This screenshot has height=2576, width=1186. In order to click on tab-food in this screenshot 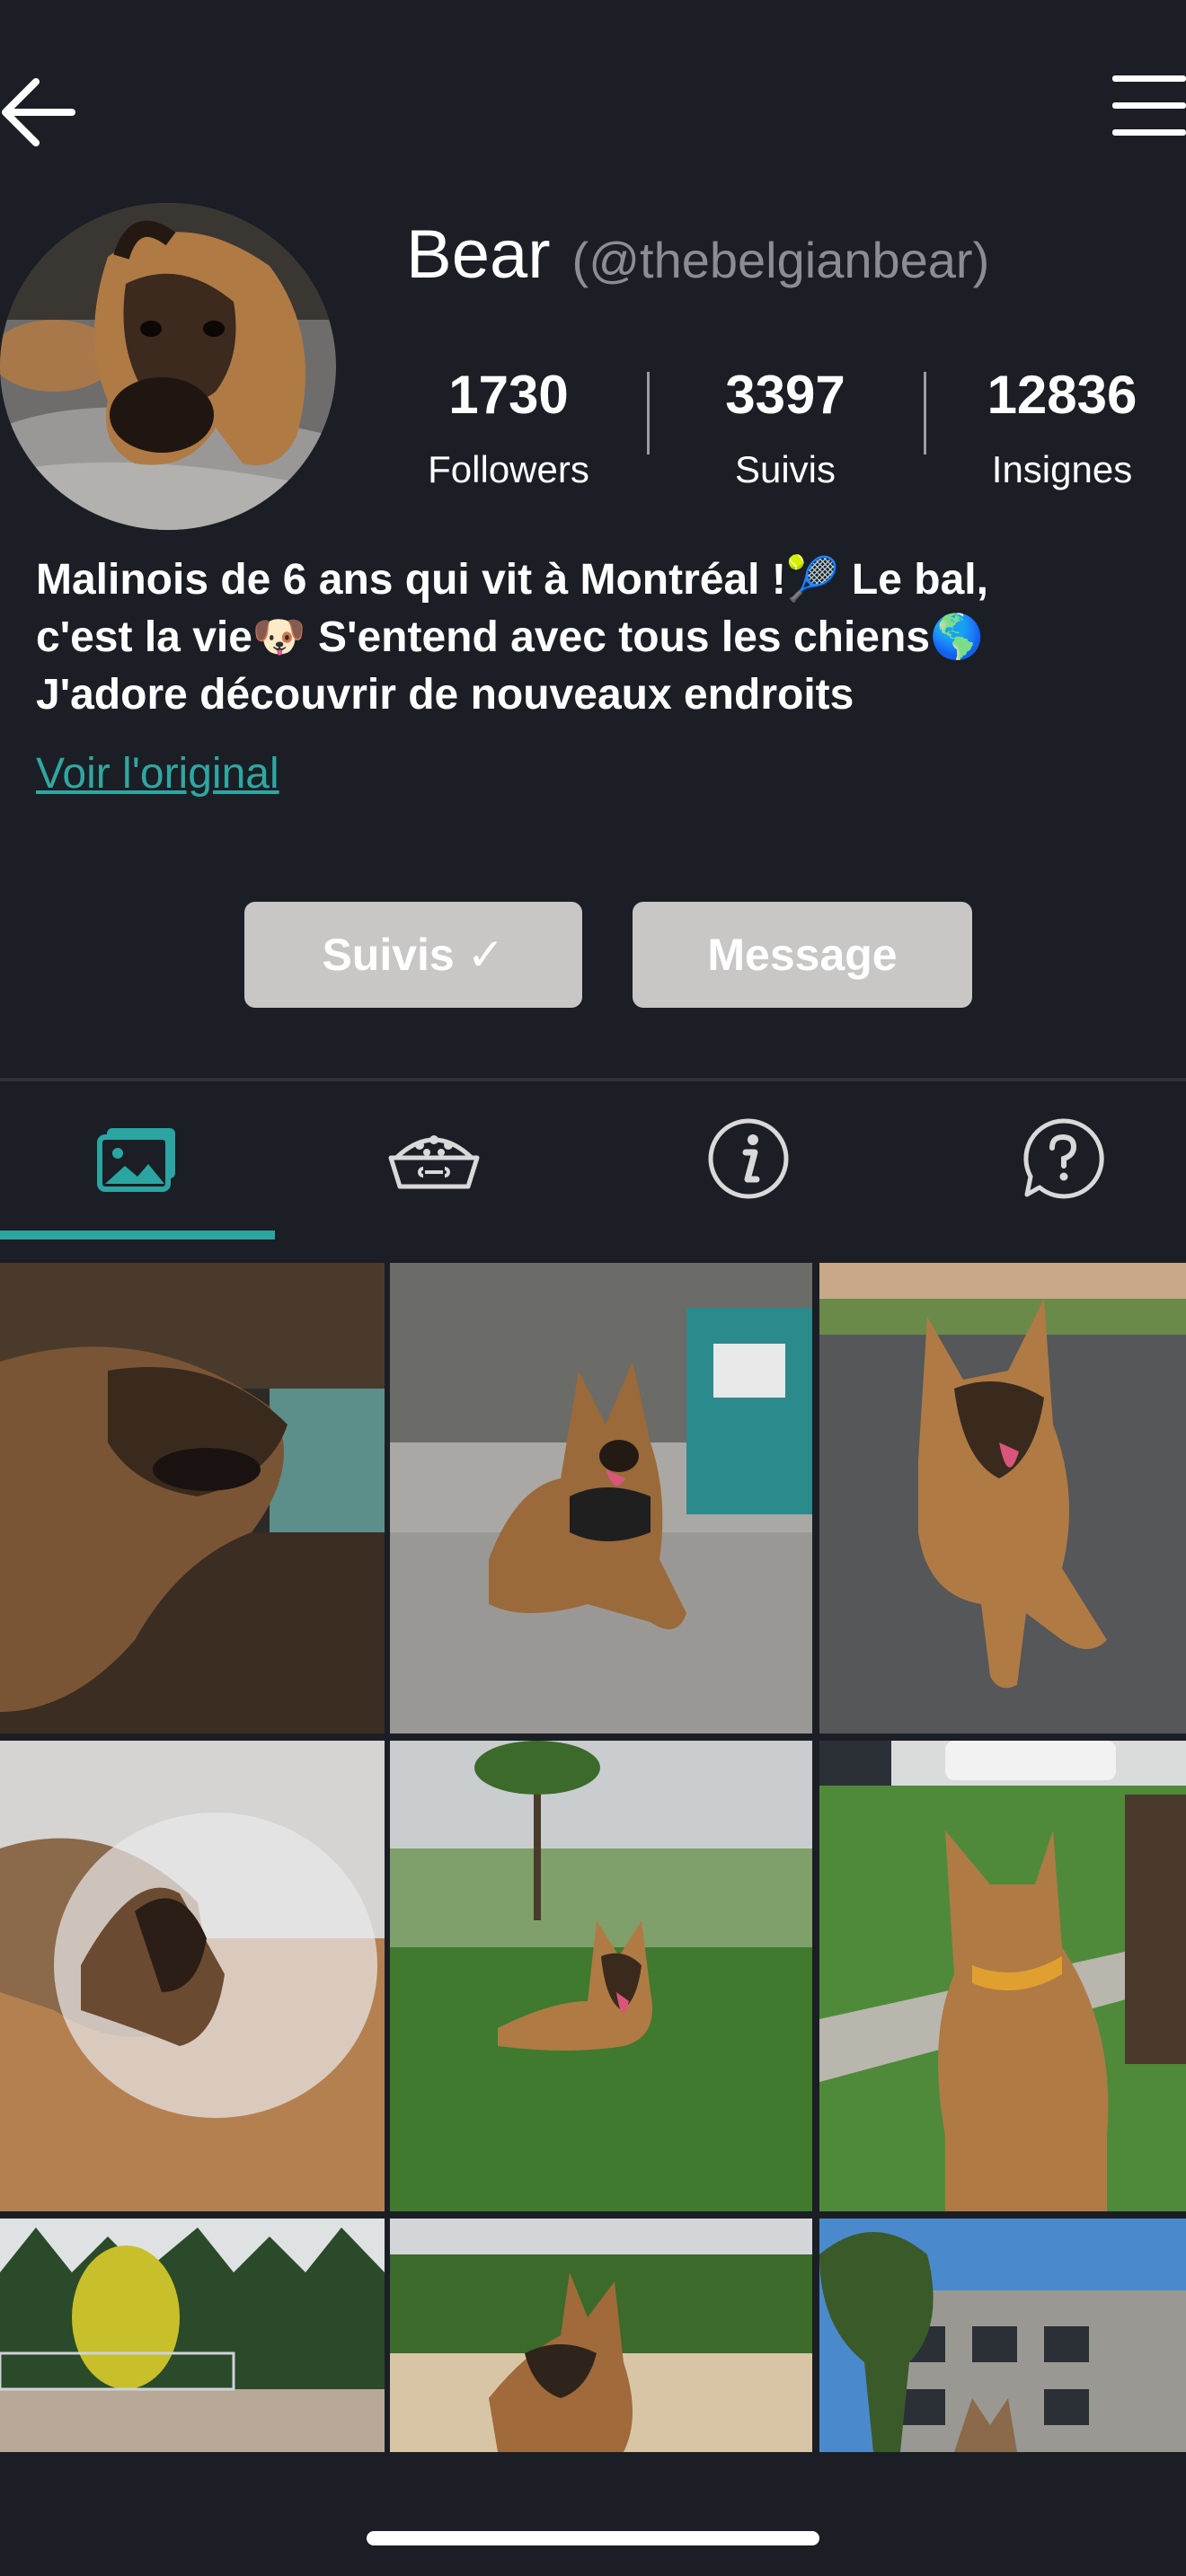, I will do `click(433, 1158)`.